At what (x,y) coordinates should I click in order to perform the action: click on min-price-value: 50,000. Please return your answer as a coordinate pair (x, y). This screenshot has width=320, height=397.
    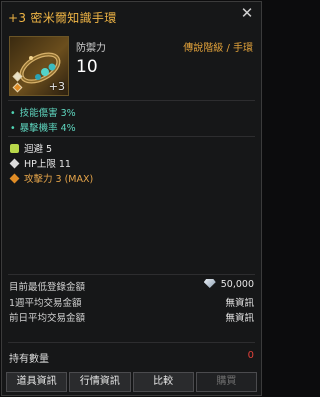
    Looking at the image, I should click on (237, 284).